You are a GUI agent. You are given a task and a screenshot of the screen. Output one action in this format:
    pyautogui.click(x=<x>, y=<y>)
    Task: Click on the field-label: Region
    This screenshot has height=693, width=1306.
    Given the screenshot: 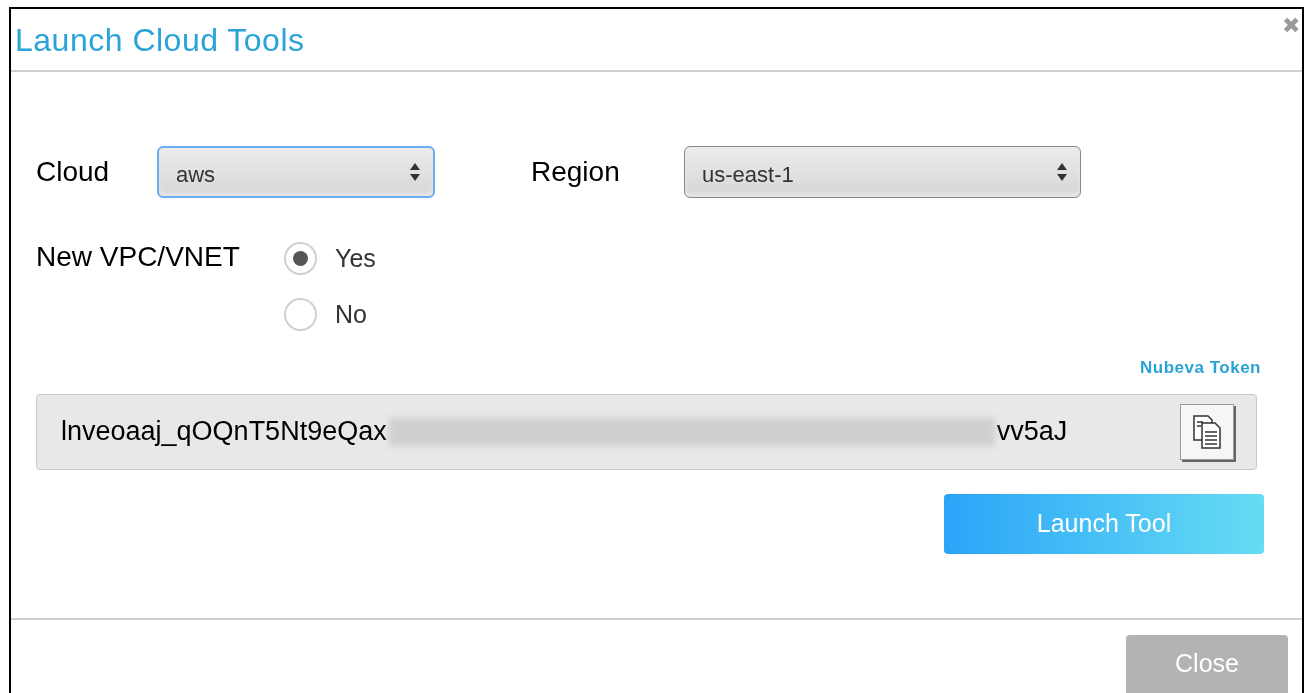 What is the action you would take?
    pyautogui.click(x=576, y=172)
    